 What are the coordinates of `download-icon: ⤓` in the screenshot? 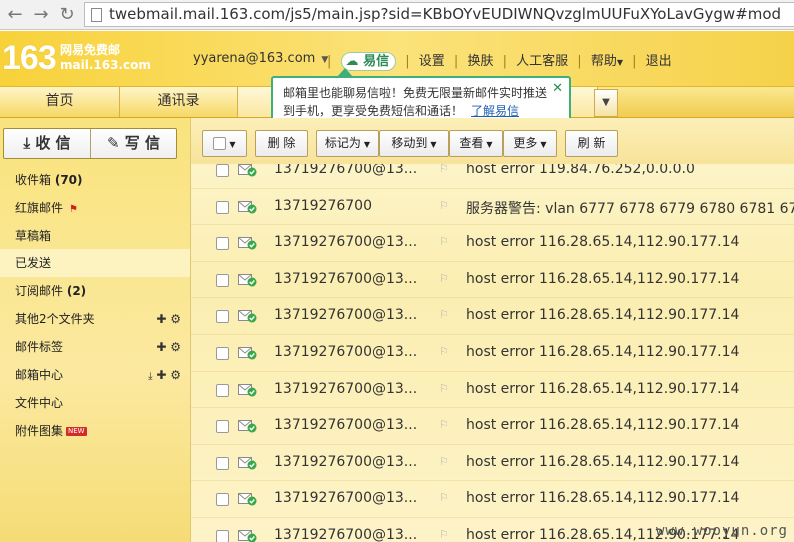 It's located at (150, 376).